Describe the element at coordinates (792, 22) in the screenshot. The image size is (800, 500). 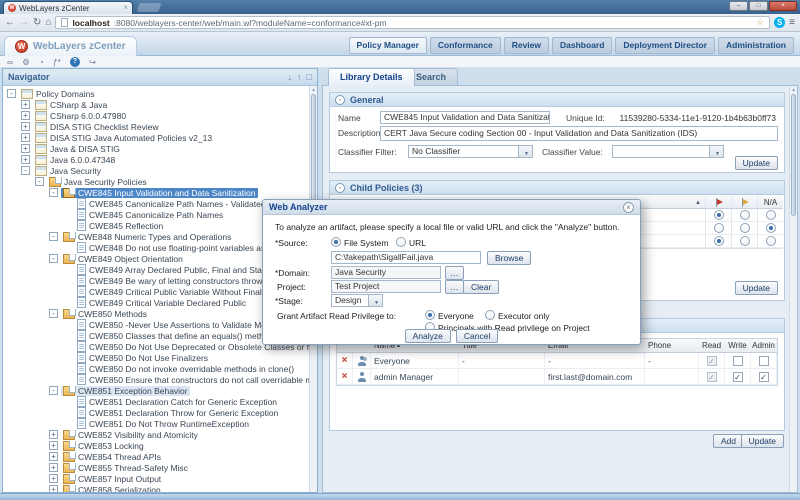
I see `browser-menu-icon: ≡` at that location.